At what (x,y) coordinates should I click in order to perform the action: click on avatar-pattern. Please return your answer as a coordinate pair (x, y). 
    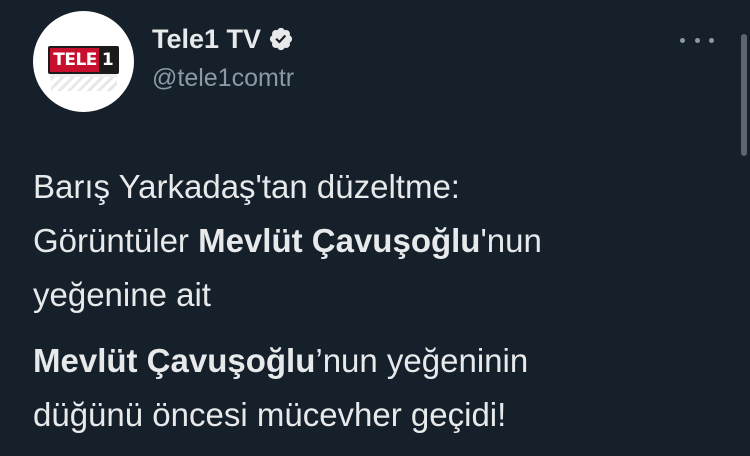
    Looking at the image, I should click on (84, 84).